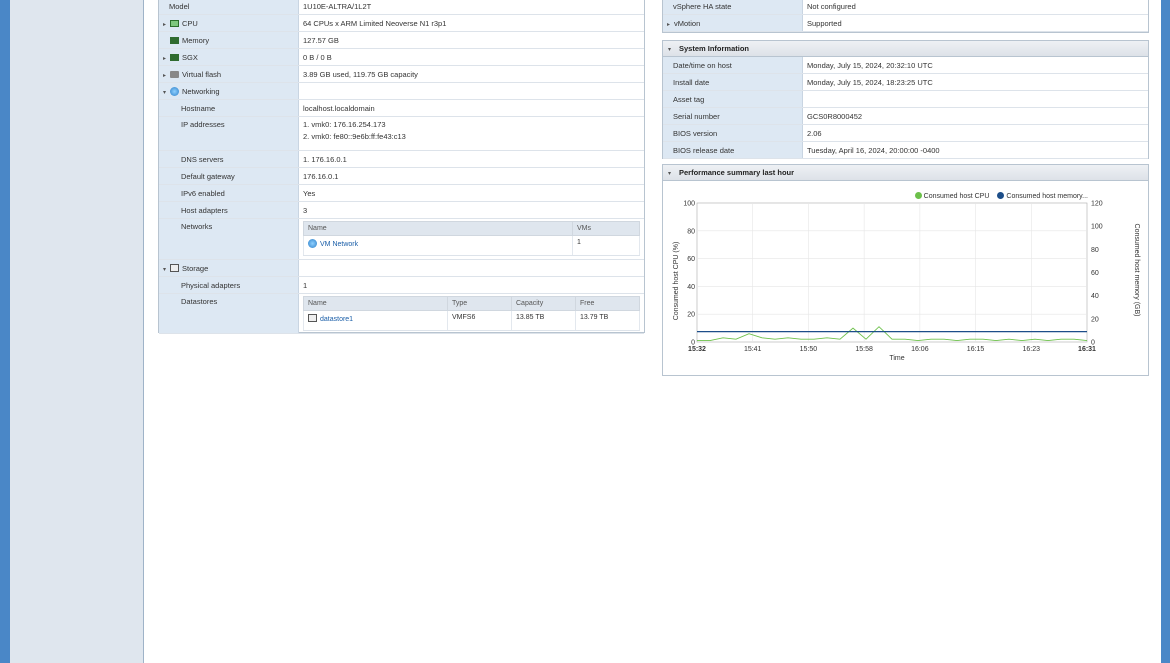 Image resolution: width=1170 pixels, height=663 pixels. I want to click on sysinfo-row: BIOS version 2.06, so click(905, 133).